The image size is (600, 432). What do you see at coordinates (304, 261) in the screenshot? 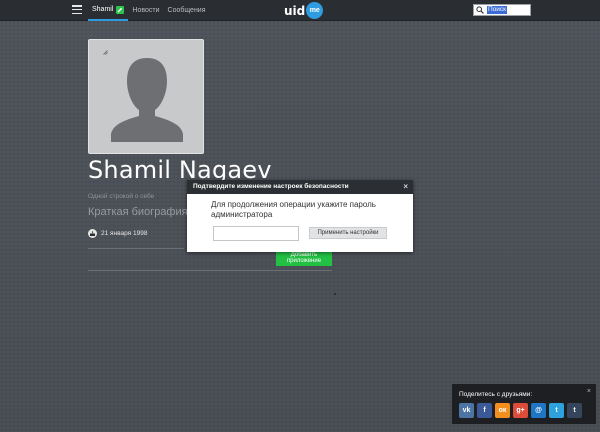
I see `add-app-label-line2: приложение` at bounding box center [304, 261].